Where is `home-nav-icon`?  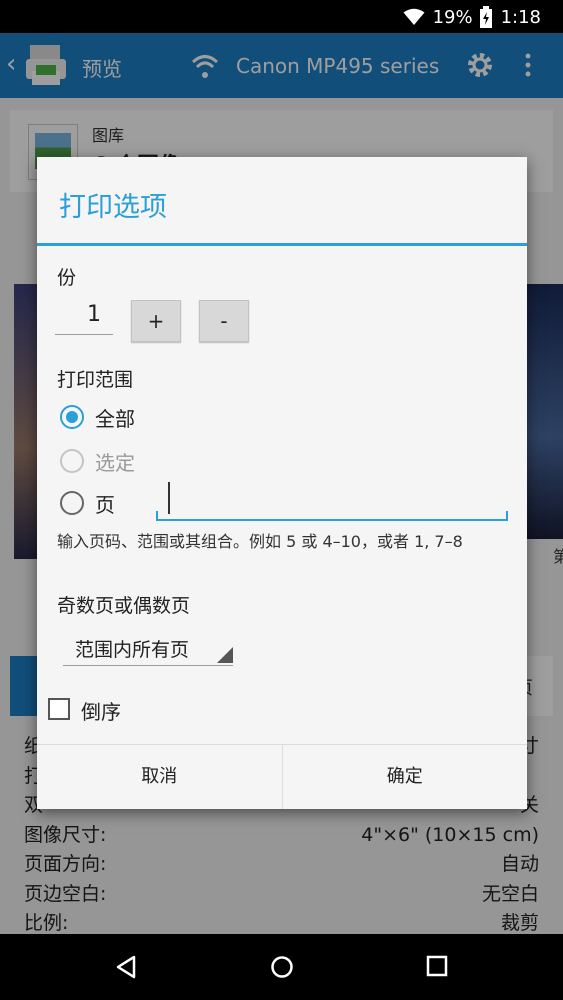
home-nav-icon is located at coordinates (282, 967).